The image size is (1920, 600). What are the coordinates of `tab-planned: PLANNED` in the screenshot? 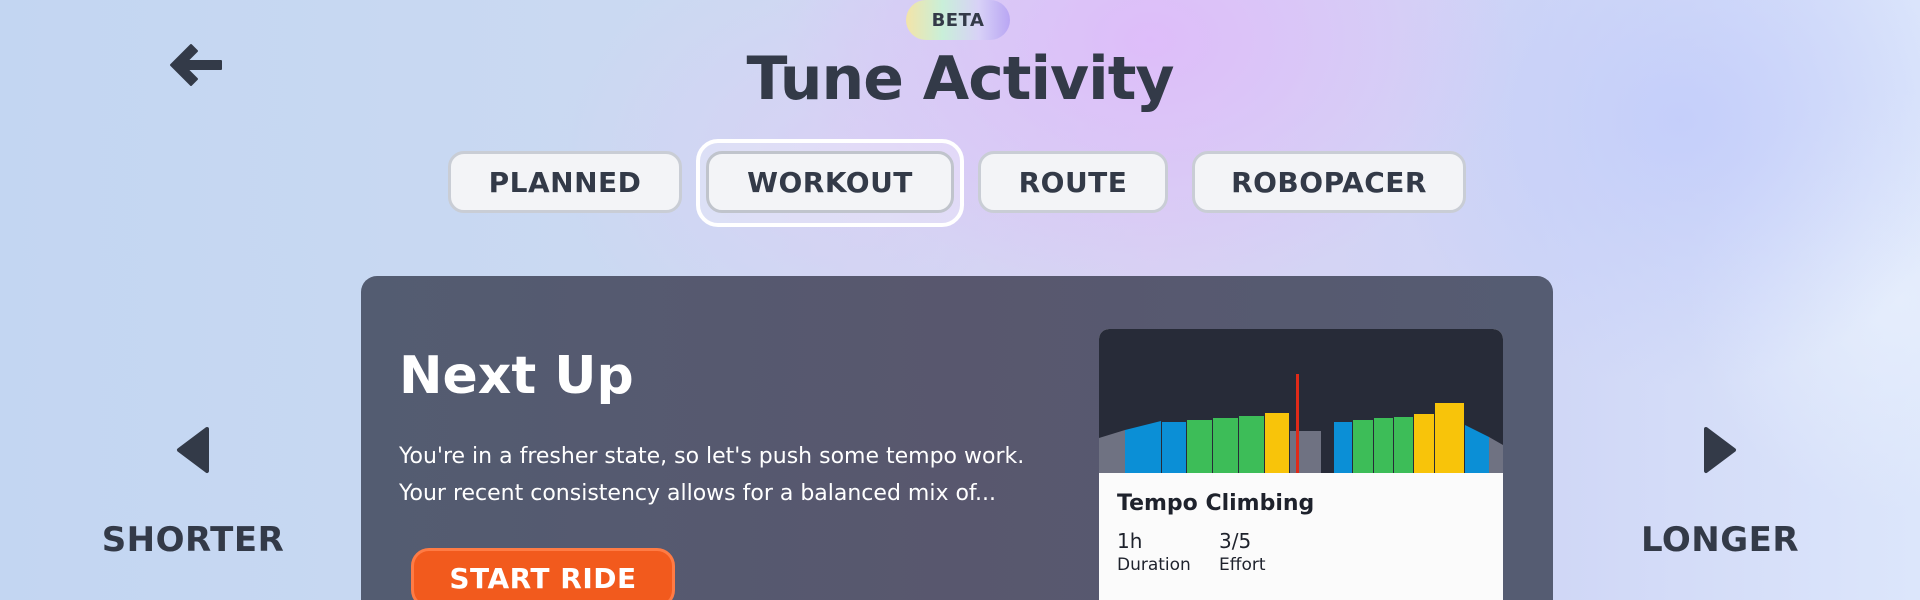 It's located at (565, 182).